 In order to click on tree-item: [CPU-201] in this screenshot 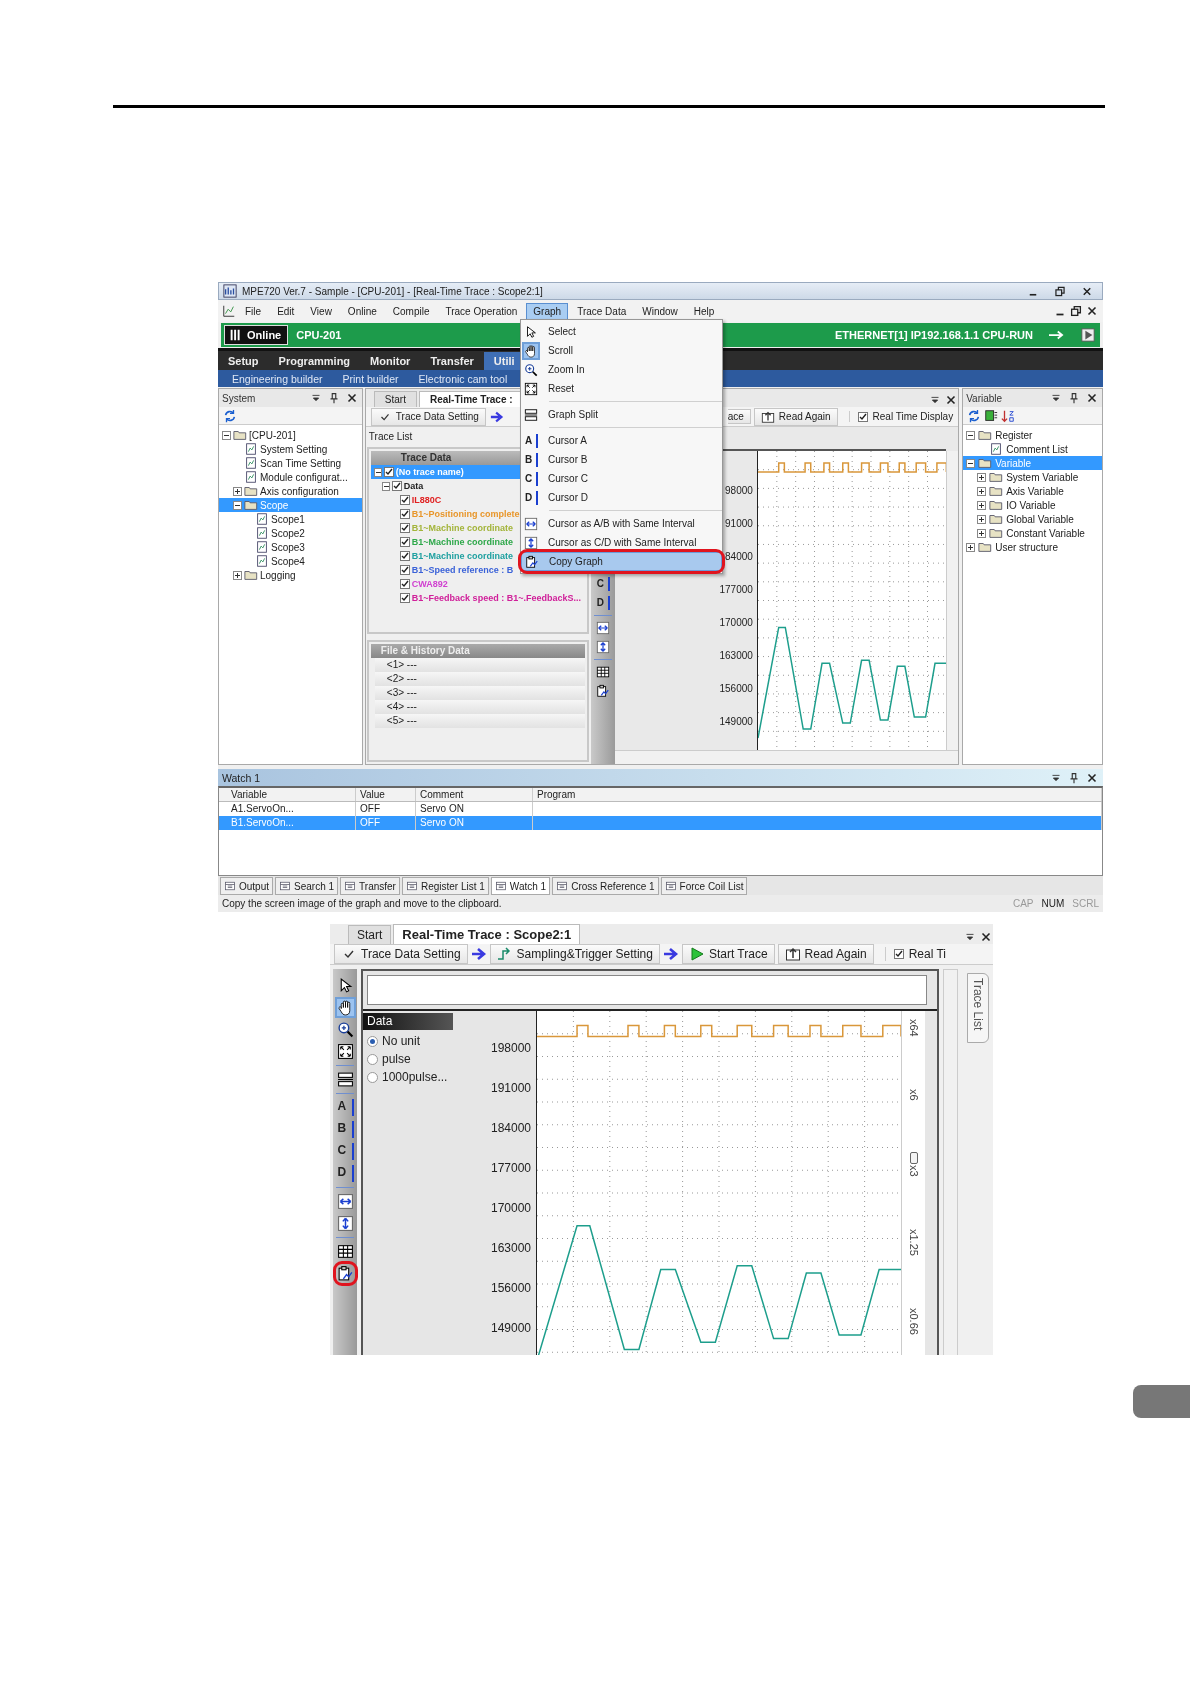, I will do `click(290, 435)`.